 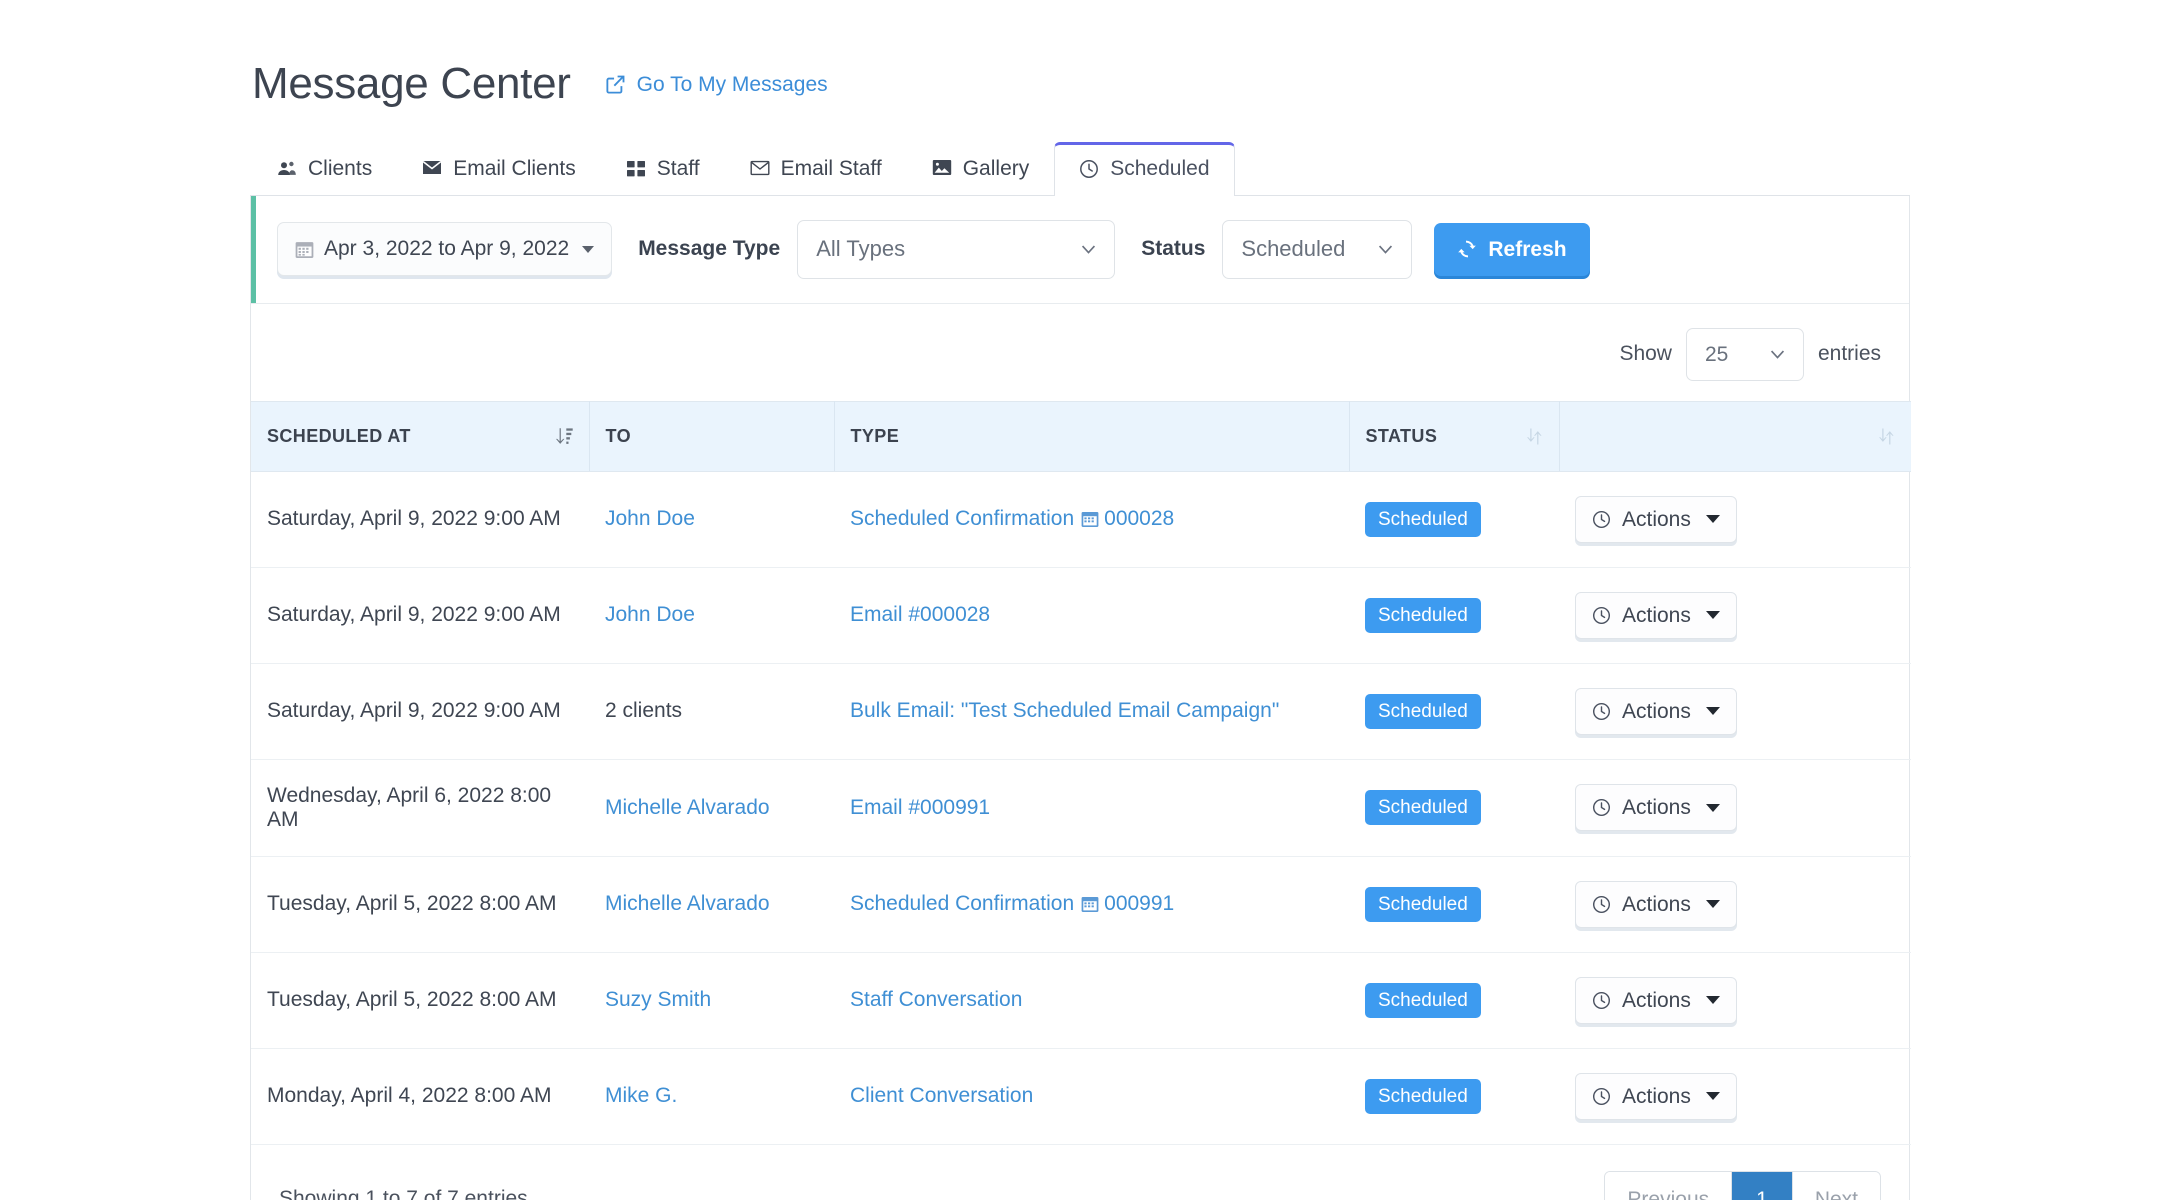 What do you see at coordinates (1080, 352) in the screenshot?
I see `length-menu: Show 25 entries` at bounding box center [1080, 352].